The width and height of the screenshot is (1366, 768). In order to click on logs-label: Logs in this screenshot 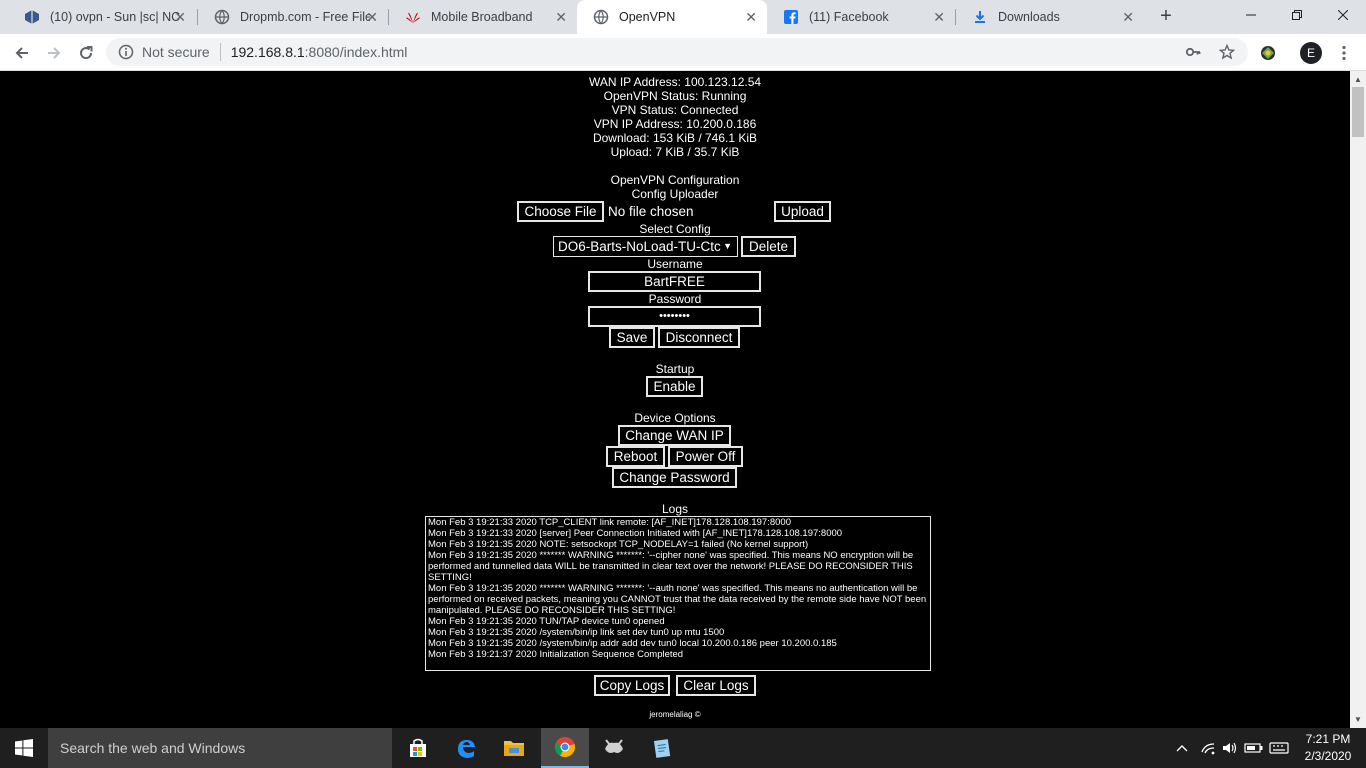, I will do `click(675, 509)`.